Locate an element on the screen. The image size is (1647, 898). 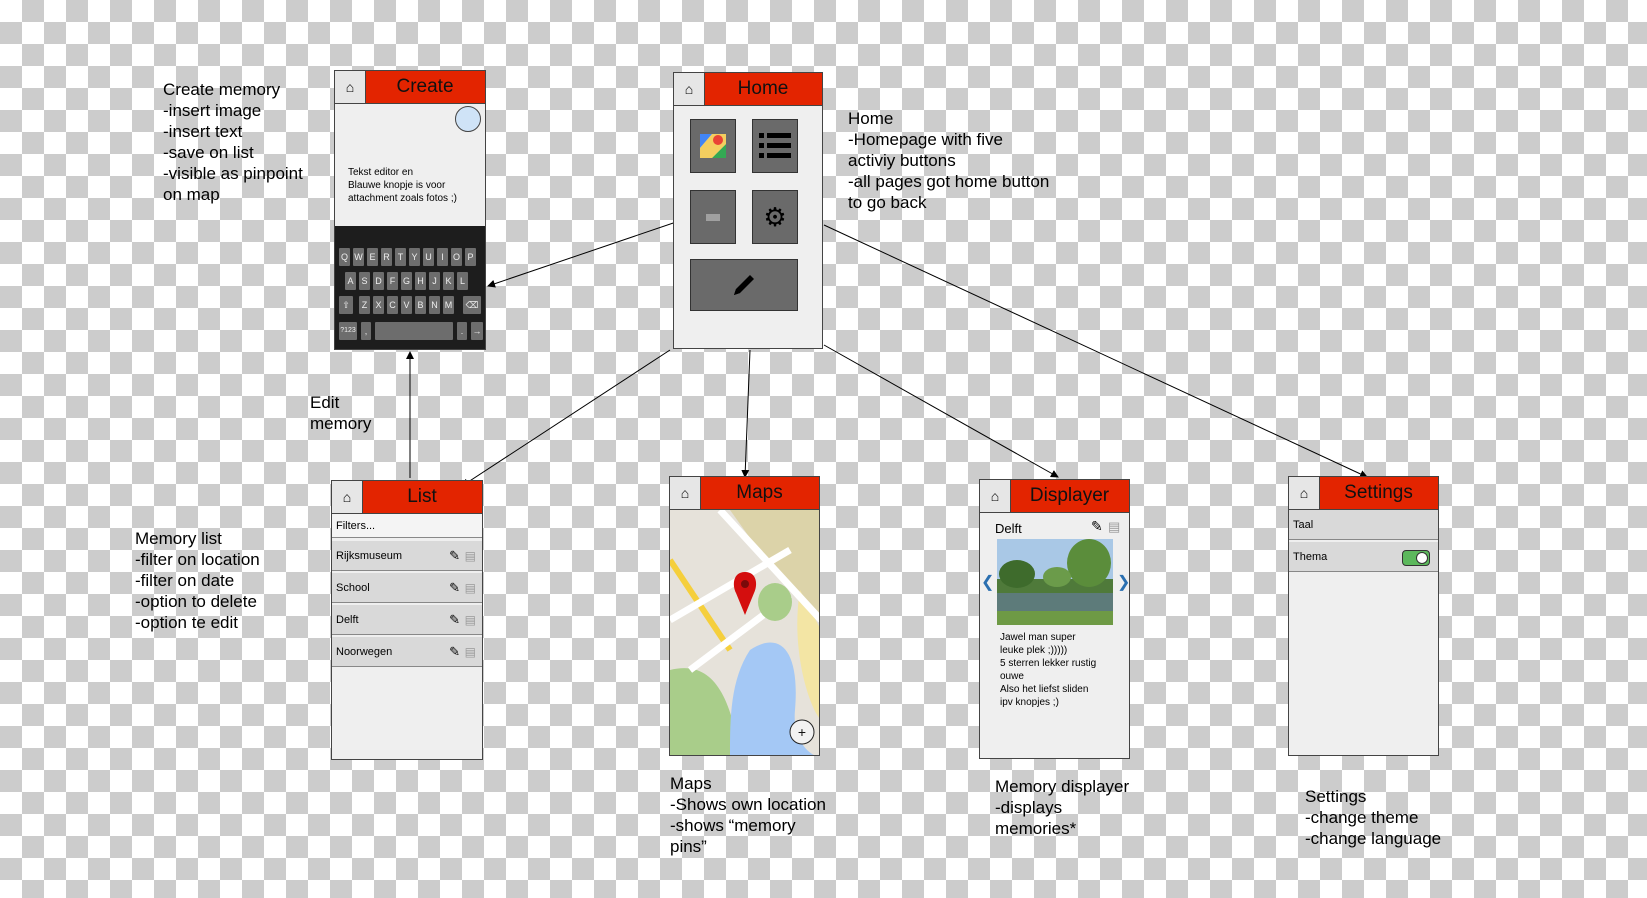
maps-title: Maps is located at coordinates (759, 492).